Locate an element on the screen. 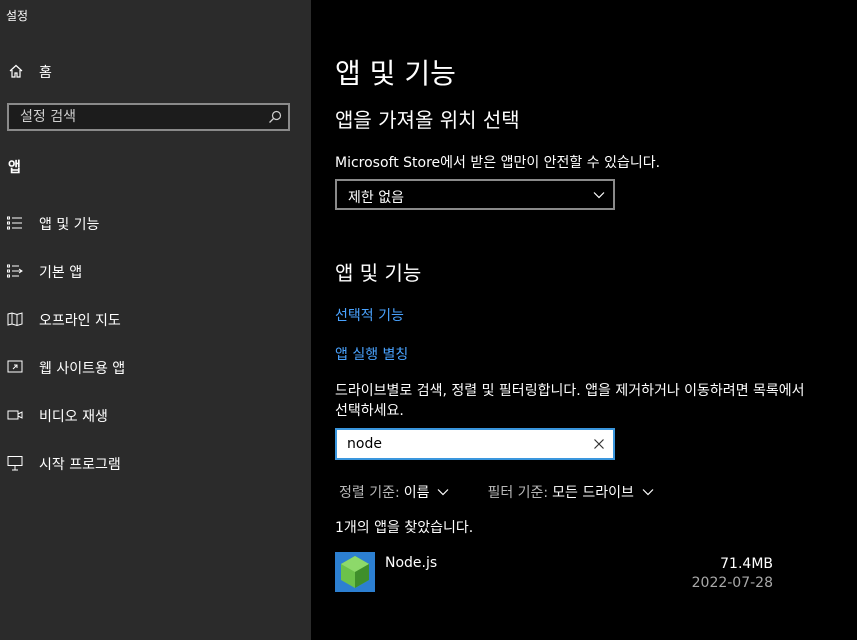 The image size is (857, 640). home-icon is located at coordinates (16, 71).